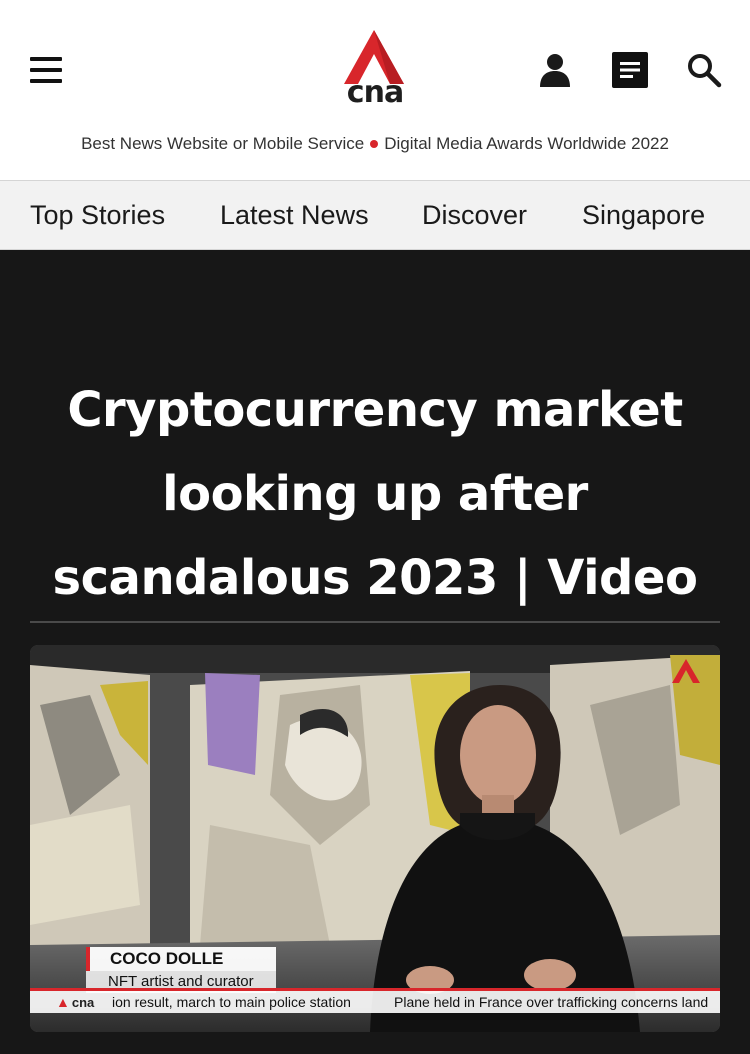 The width and height of the screenshot is (750, 1054). I want to click on award-dot, so click(374, 143).